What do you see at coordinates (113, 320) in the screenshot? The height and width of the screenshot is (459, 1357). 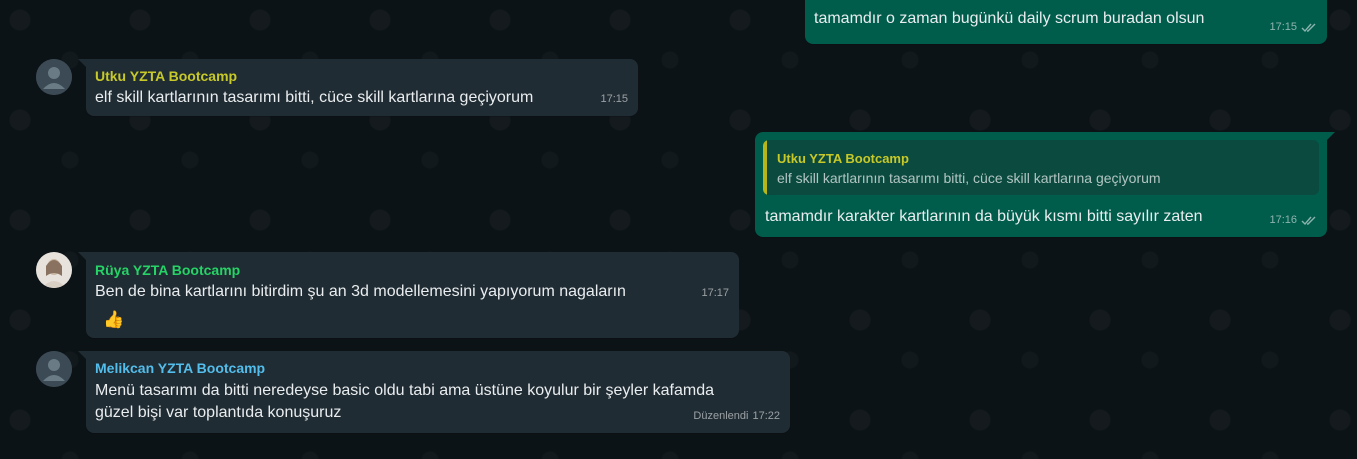 I see `reaction-emoji: 👍` at bounding box center [113, 320].